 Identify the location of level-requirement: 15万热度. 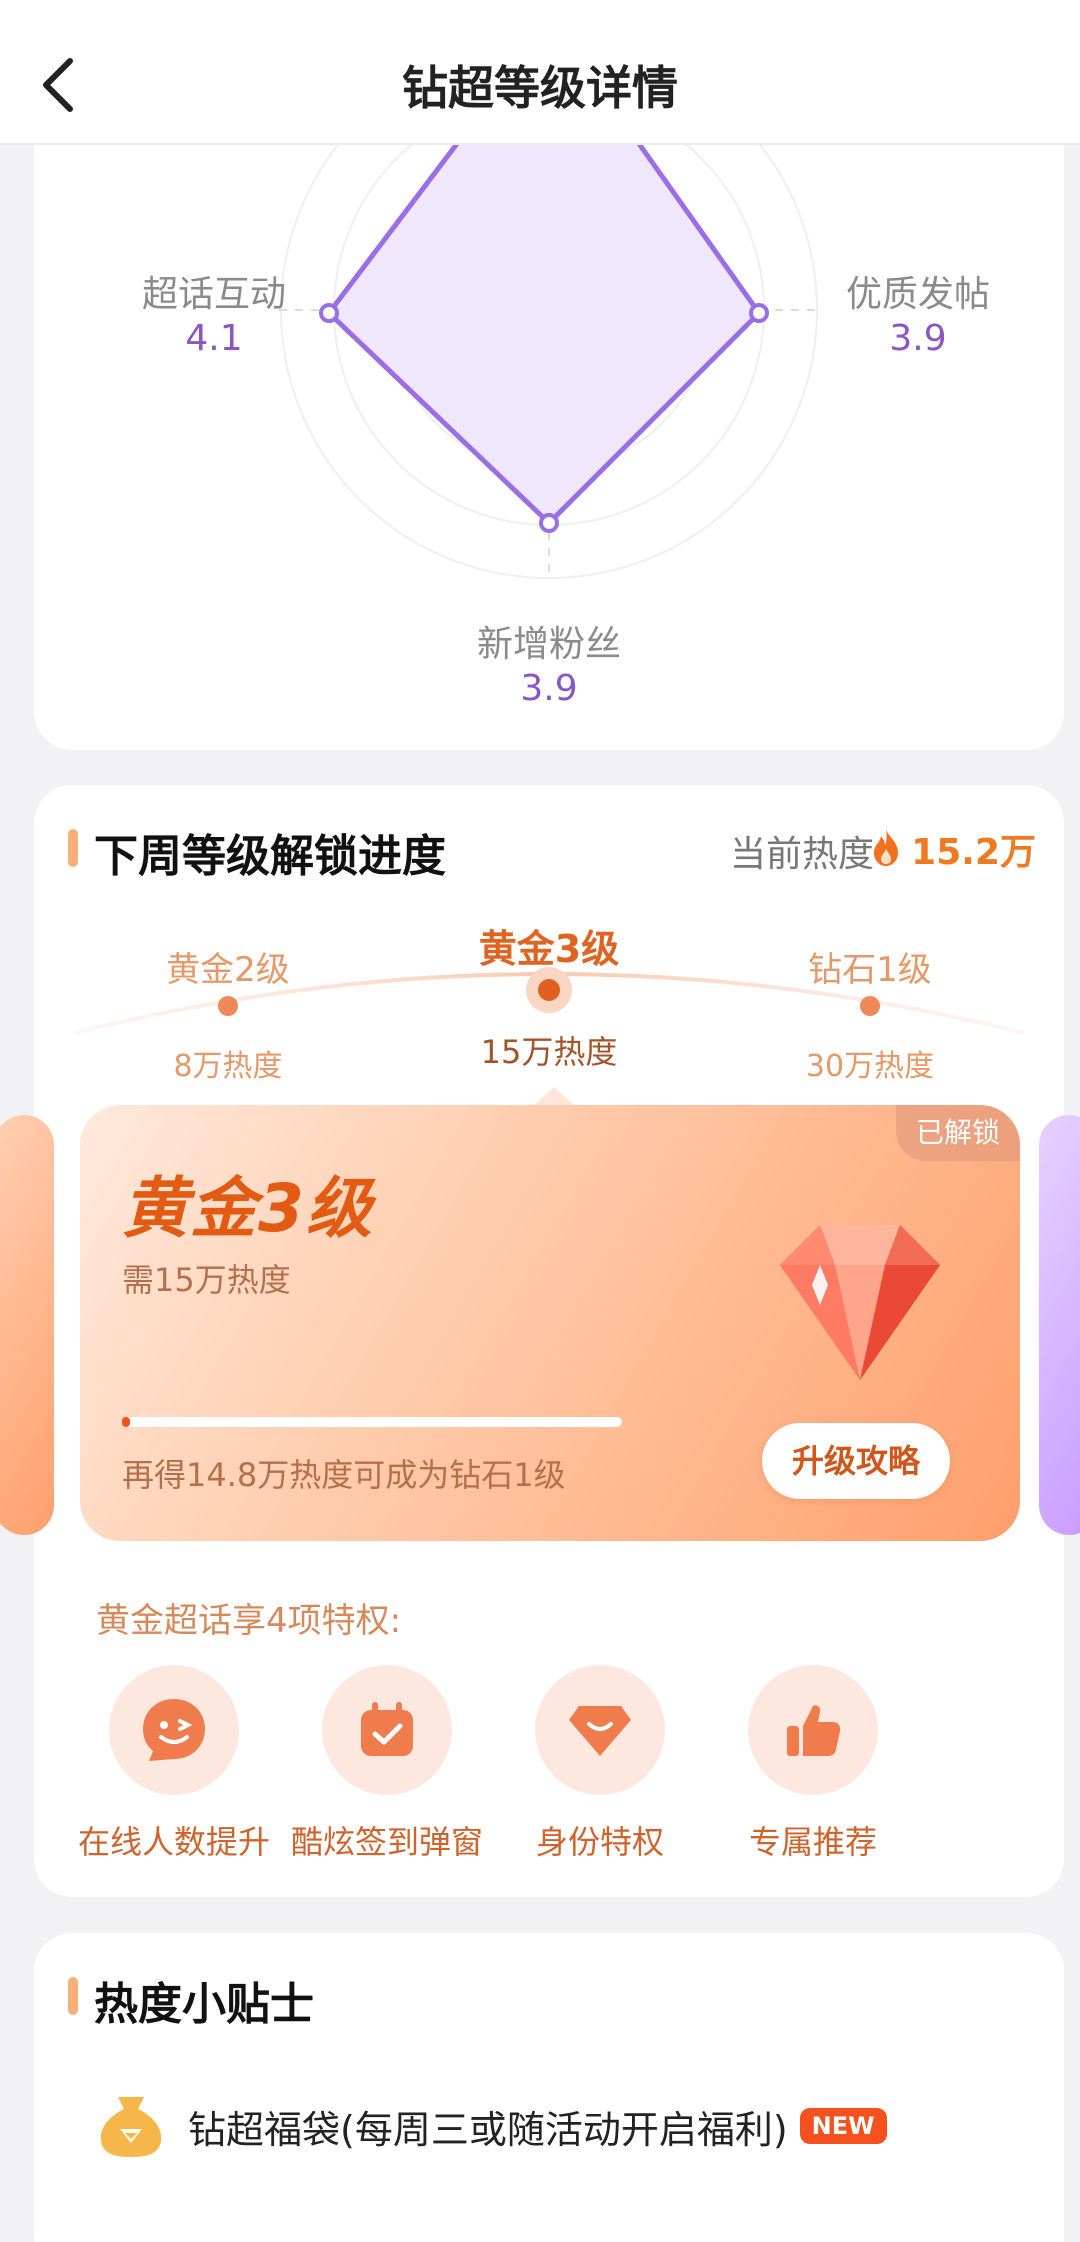
(549, 1052).